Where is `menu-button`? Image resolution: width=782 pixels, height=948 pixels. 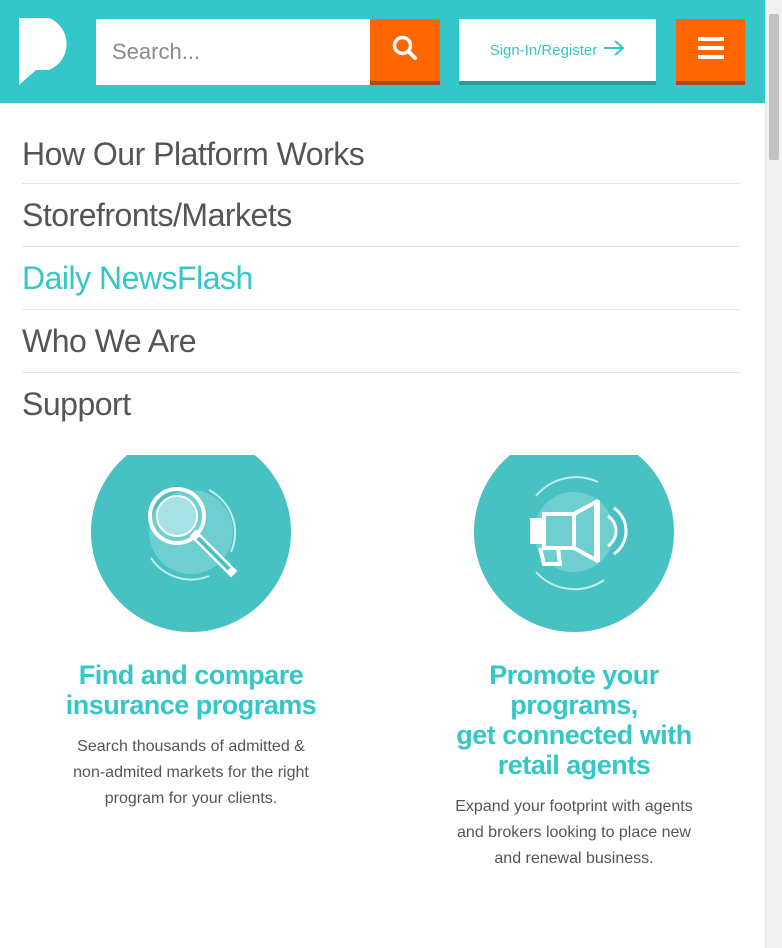
menu-button is located at coordinates (710, 52).